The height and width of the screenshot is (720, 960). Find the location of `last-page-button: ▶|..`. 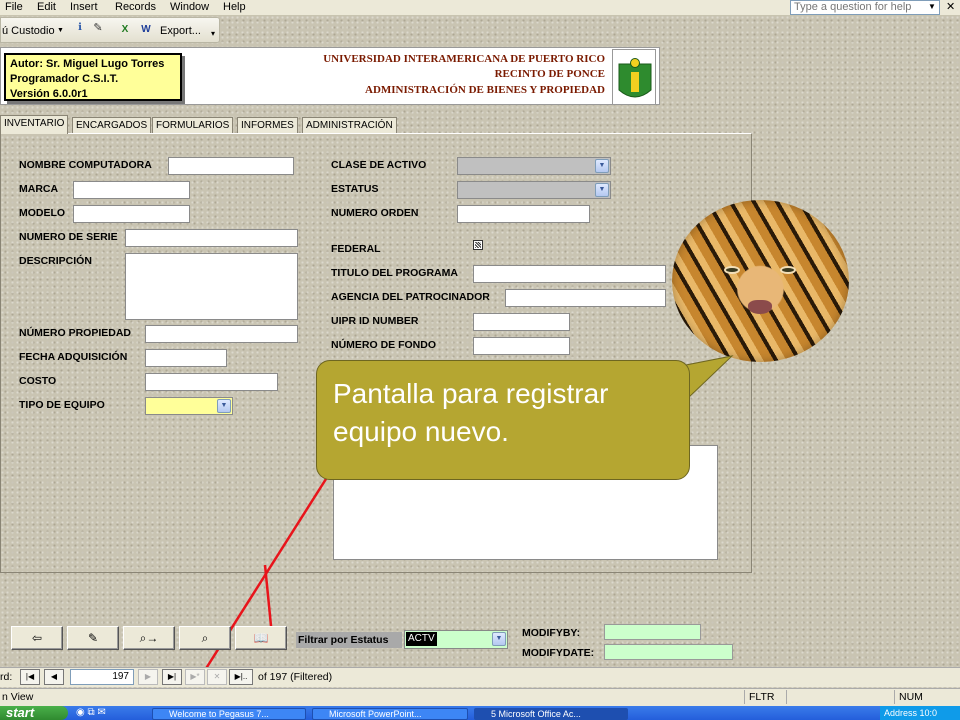

last-page-button: ▶|.. is located at coordinates (241, 677).